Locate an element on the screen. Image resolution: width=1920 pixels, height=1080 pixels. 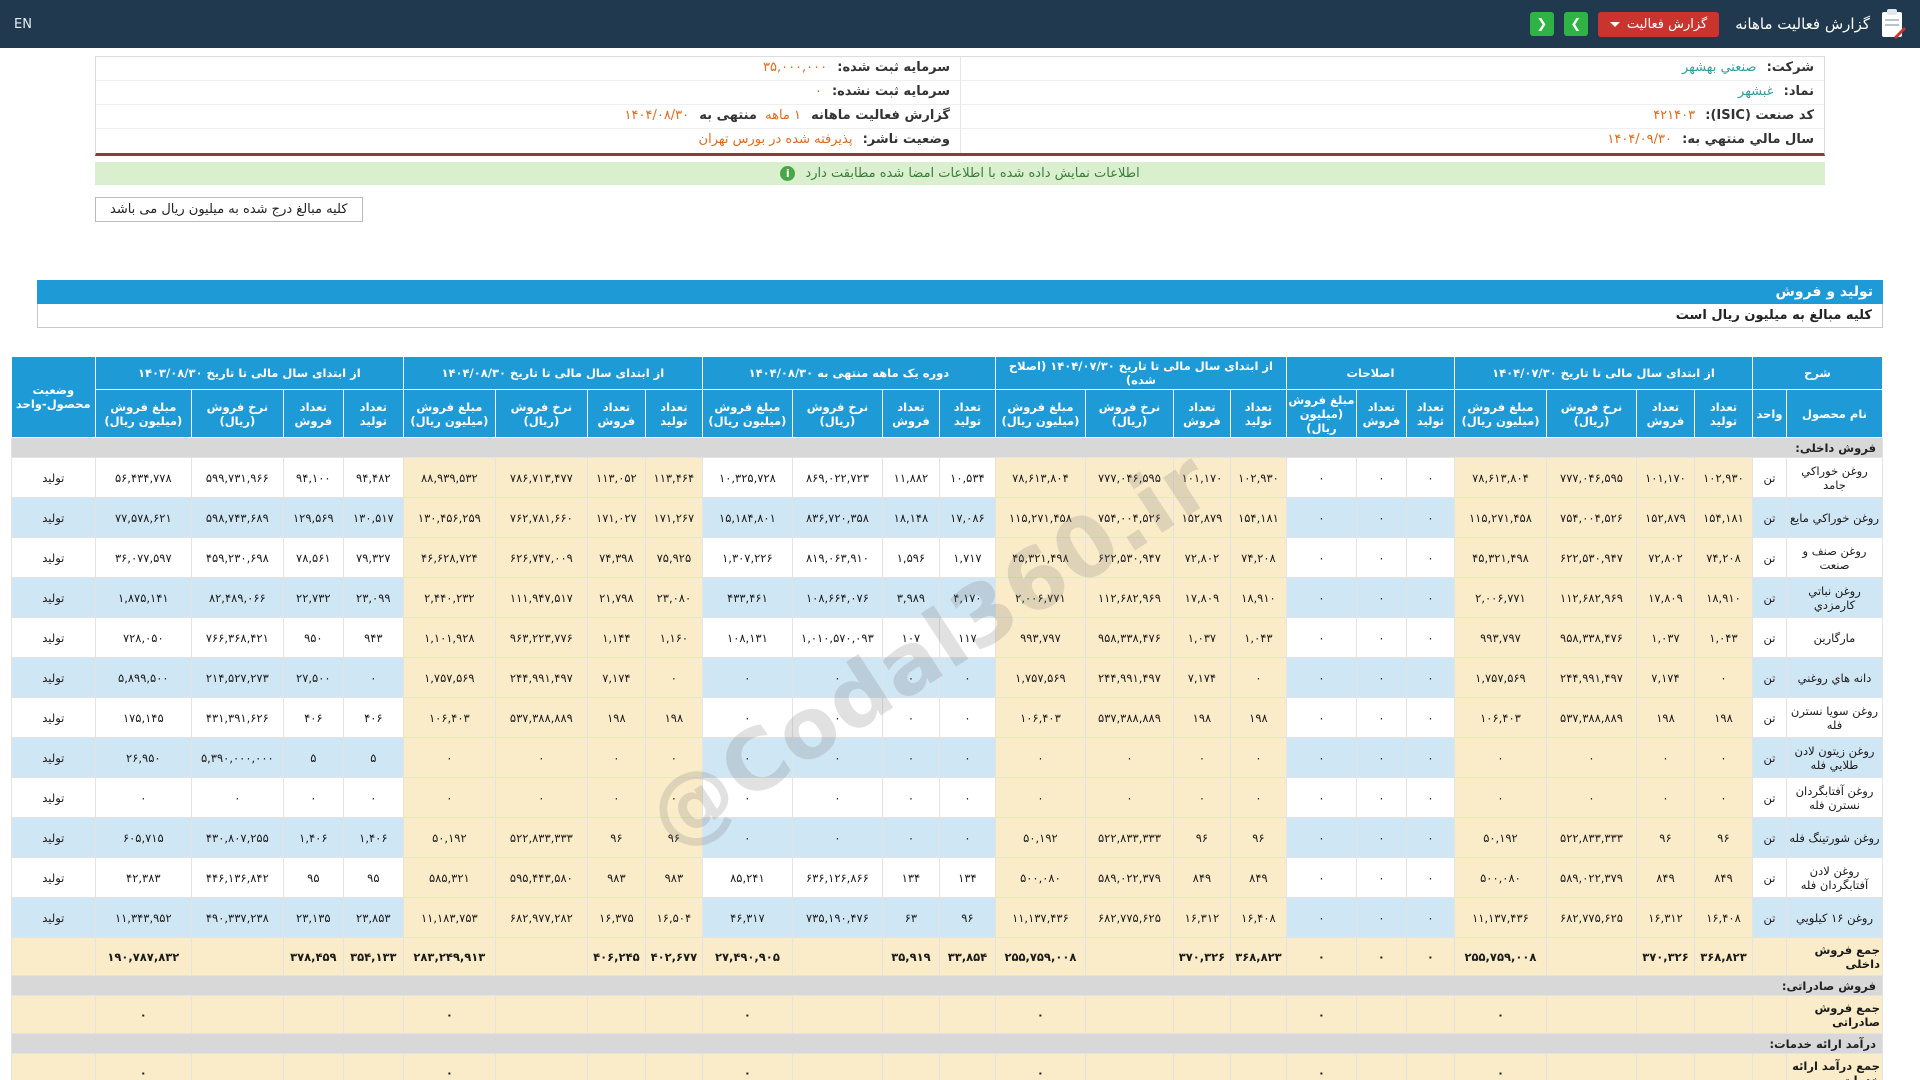
subcolumn-header: تعداد تولید is located at coordinates (673, 413).